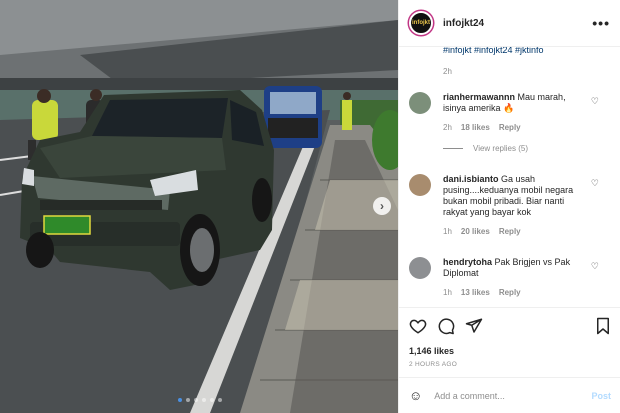 The height and width of the screenshot is (413, 620). Describe the element at coordinates (601, 396) in the screenshot. I see `post-comment-button: Post` at that location.